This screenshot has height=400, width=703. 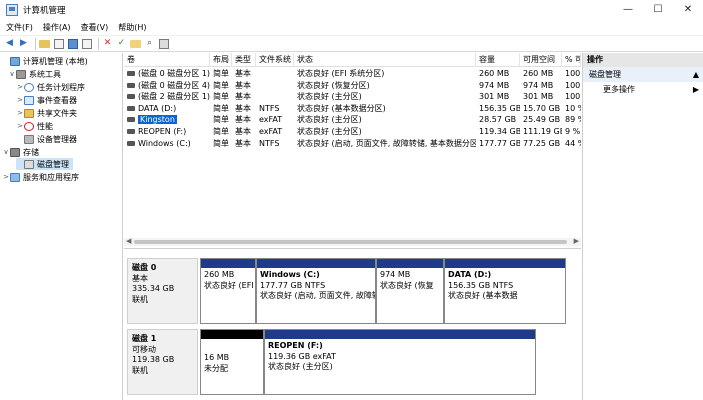 What do you see at coordinates (628, 10) in the screenshot?
I see `minimize-button: —` at bounding box center [628, 10].